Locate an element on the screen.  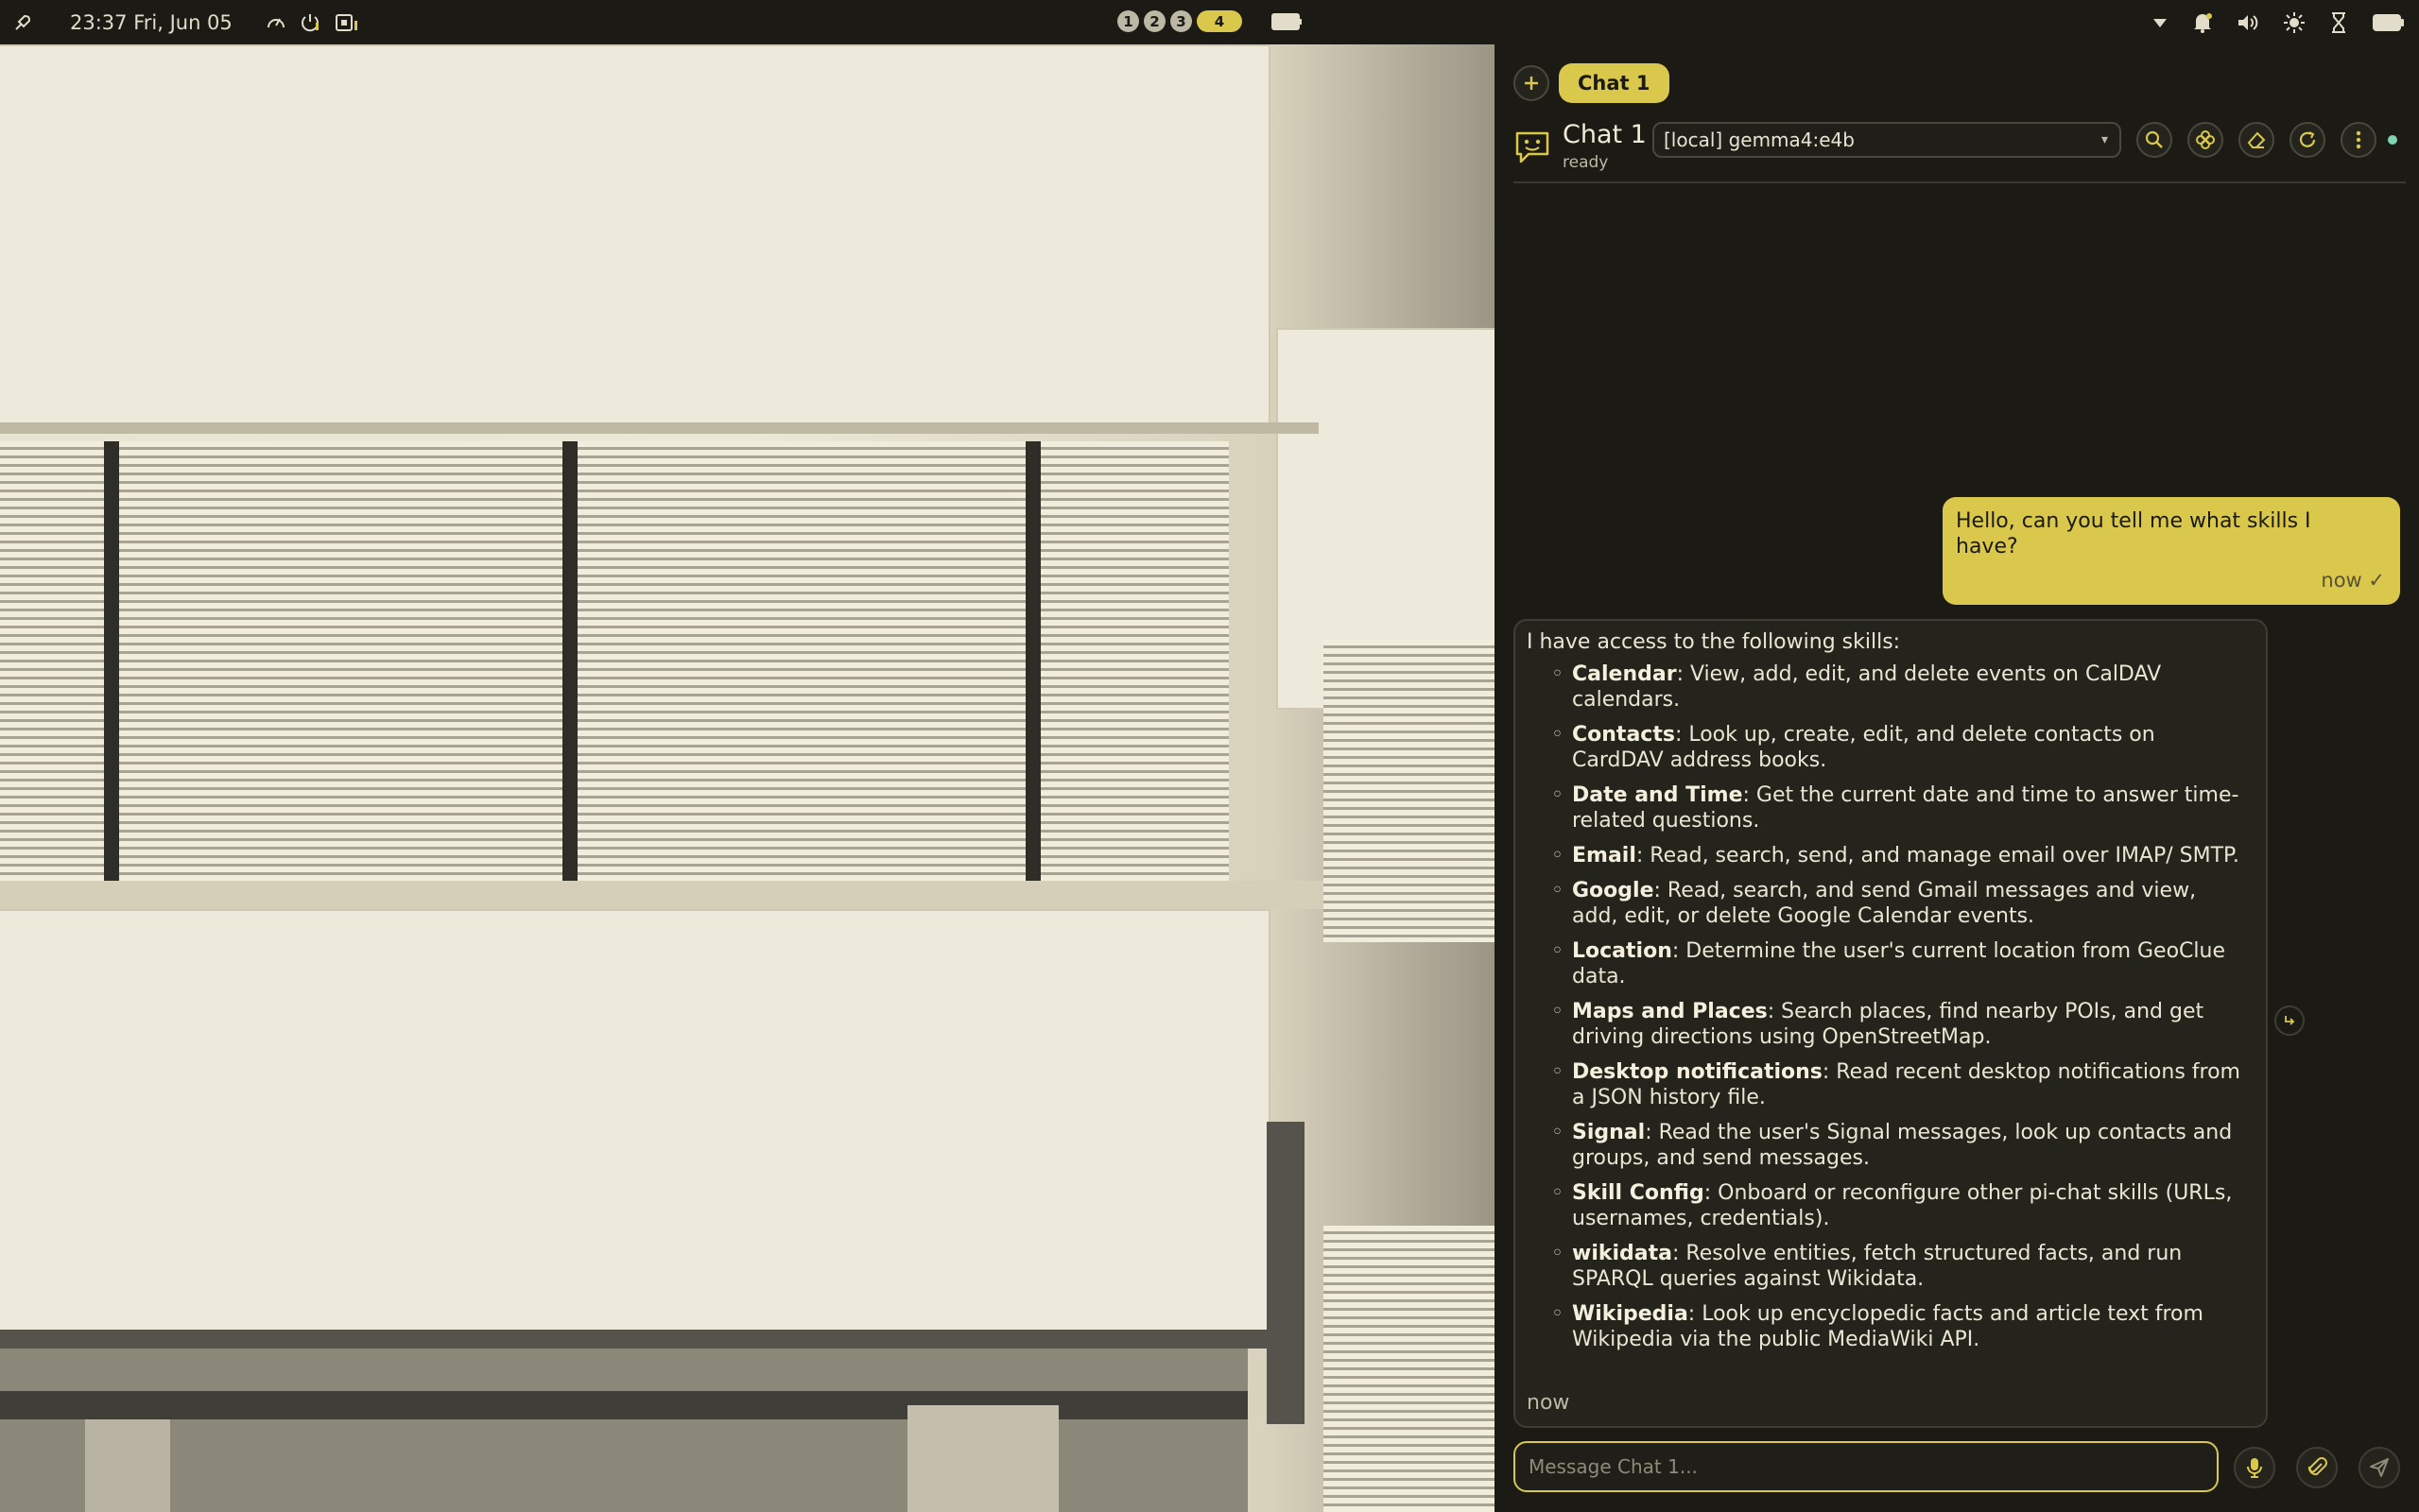
refresh-icon is located at coordinates (2308, 139).